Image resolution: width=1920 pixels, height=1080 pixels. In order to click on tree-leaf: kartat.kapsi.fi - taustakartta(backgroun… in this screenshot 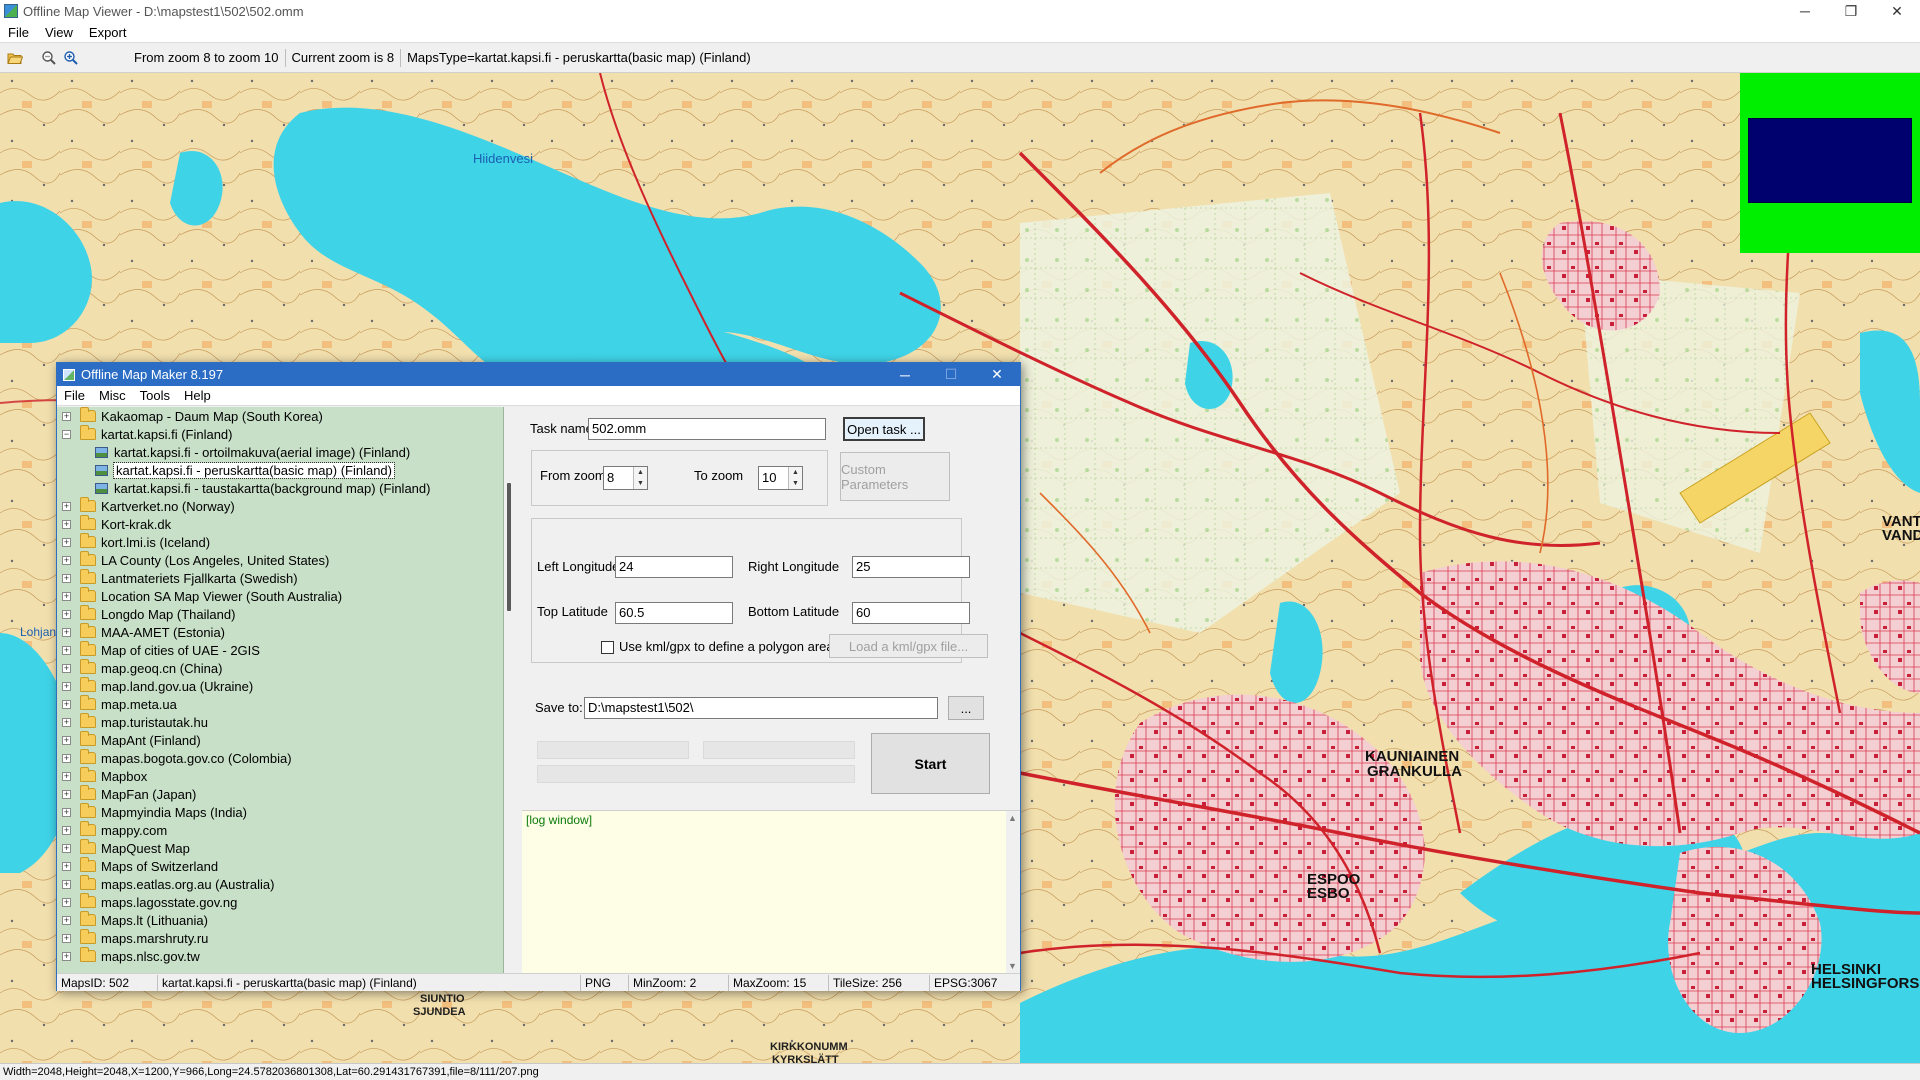, I will do `click(280, 488)`.